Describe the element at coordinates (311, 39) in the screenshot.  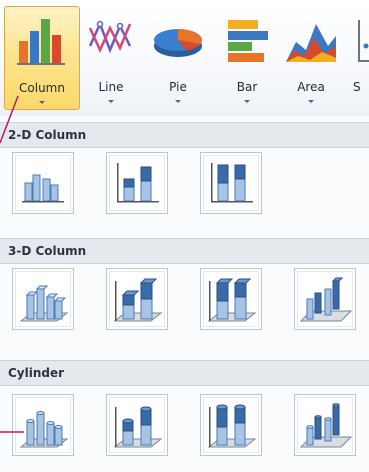
I see `area-chart-icon` at that location.